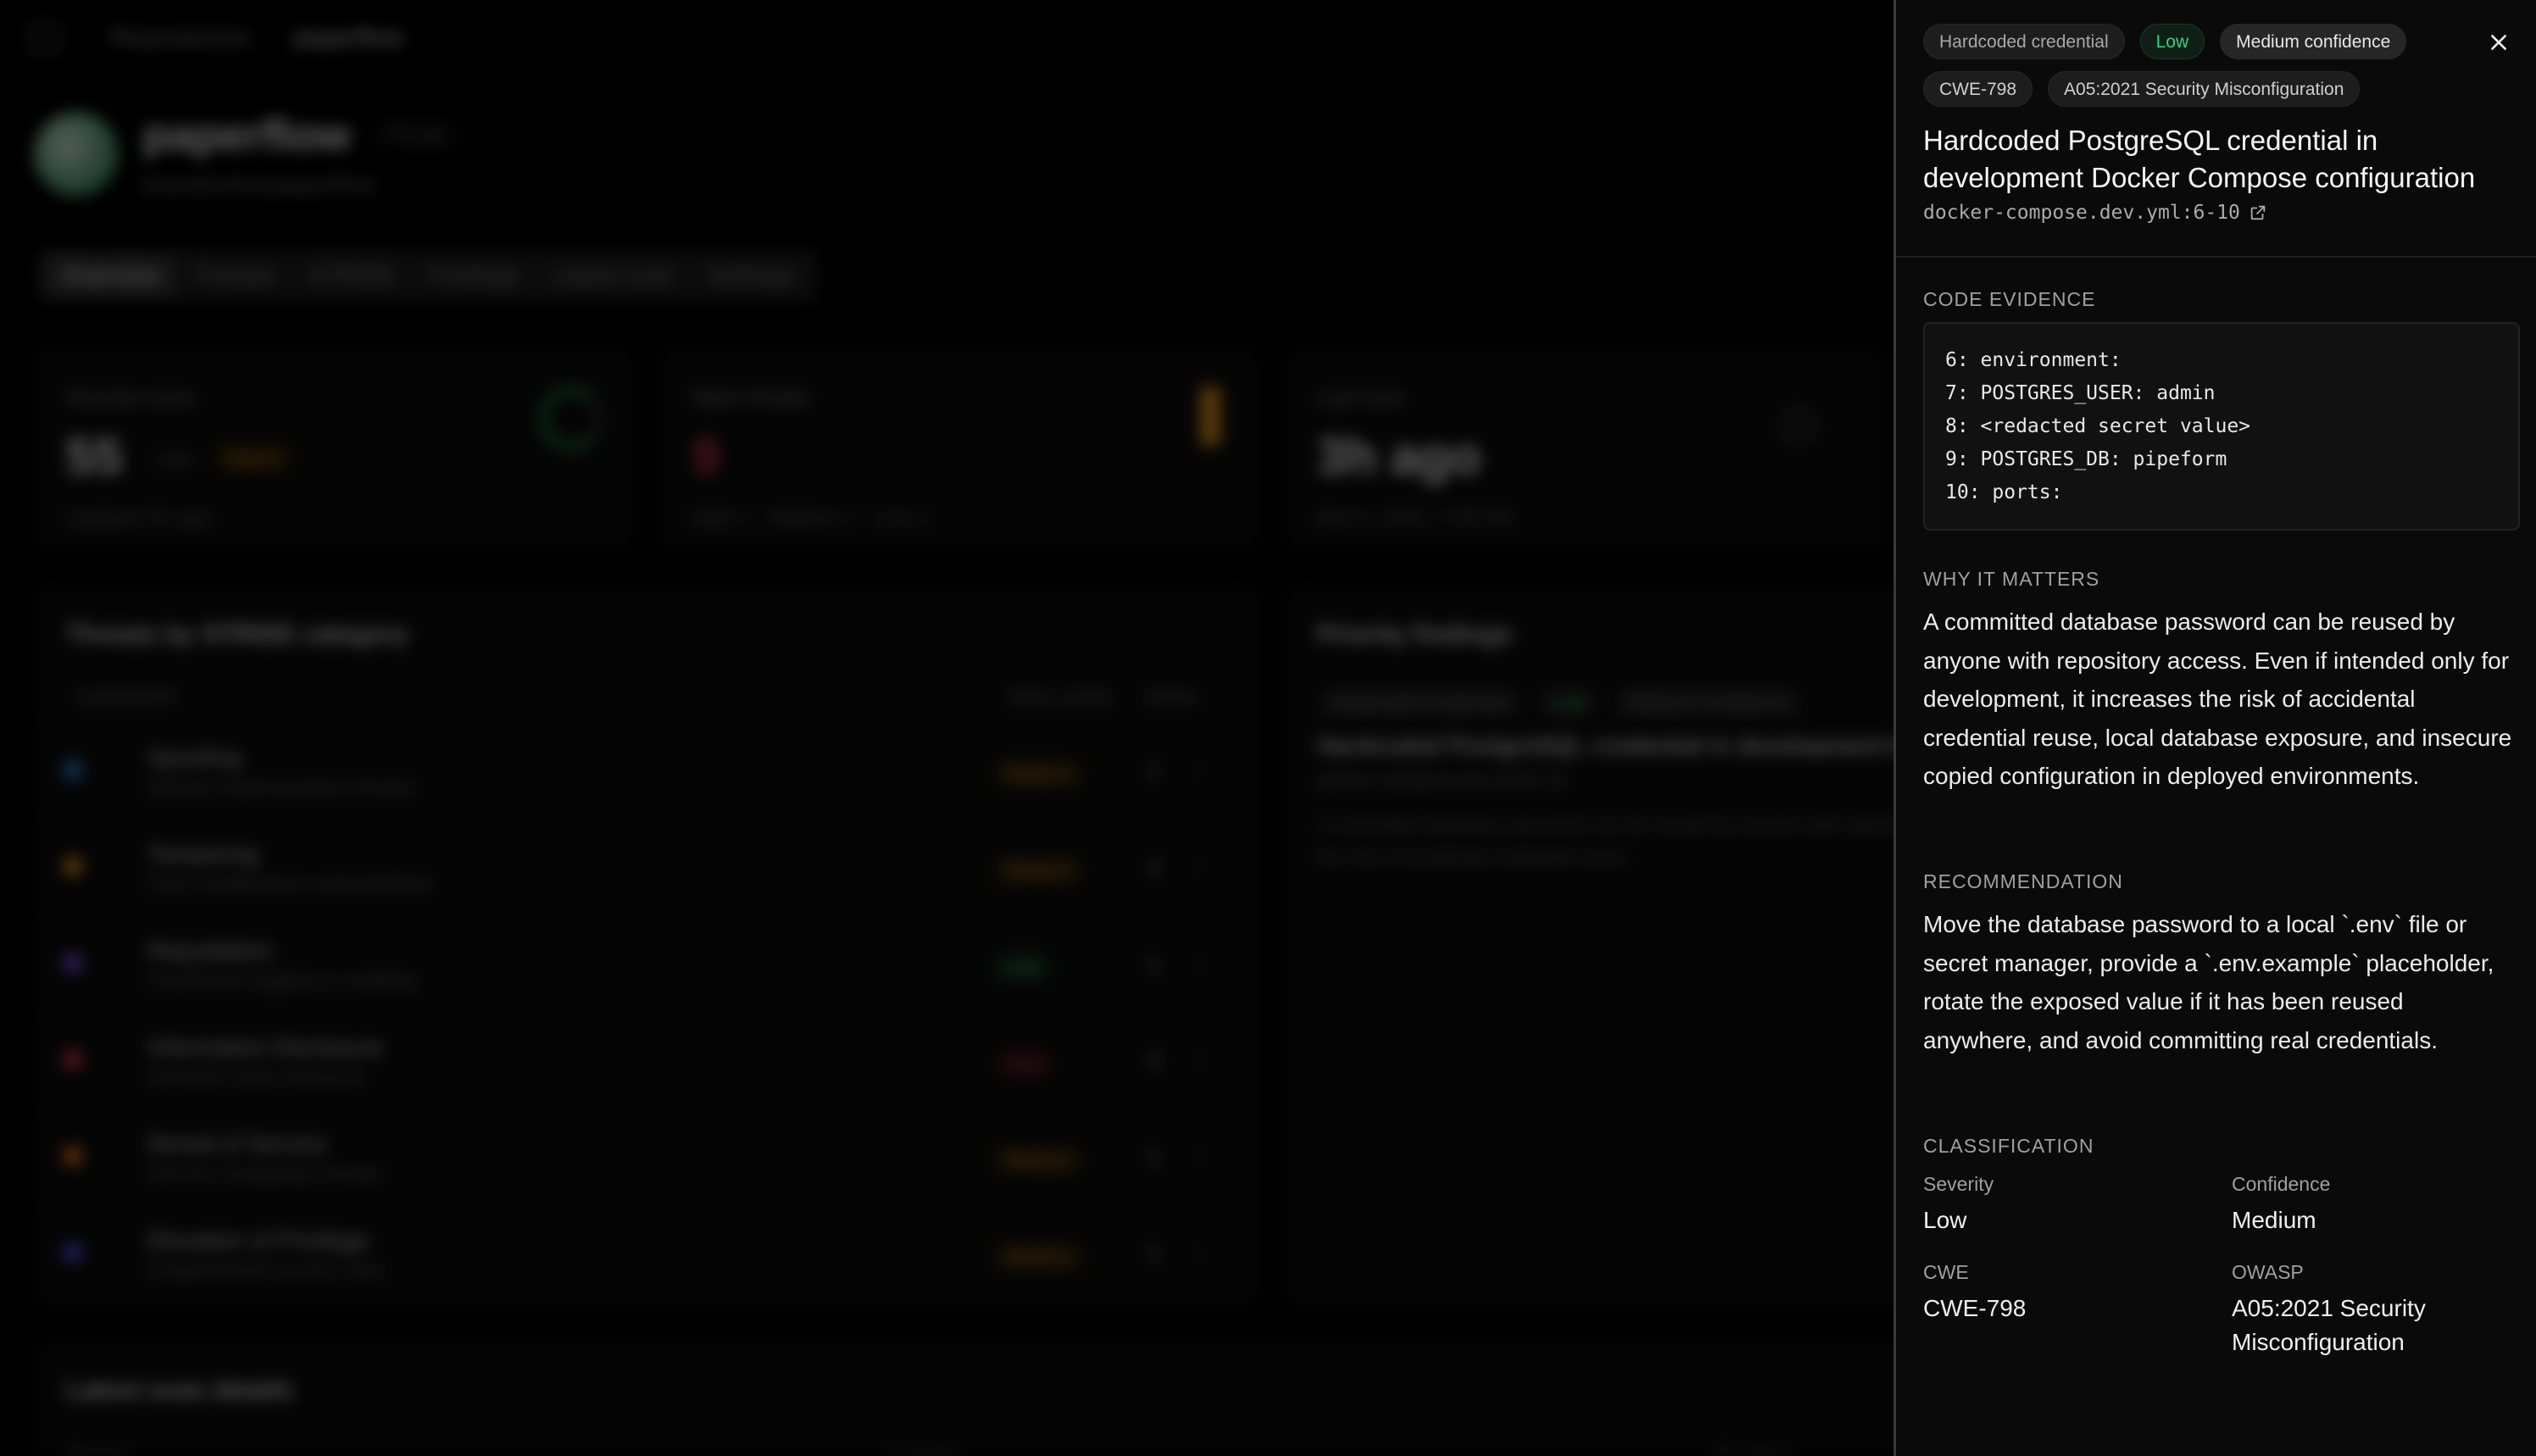 Image resolution: width=2536 pixels, height=1456 pixels. Describe the element at coordinates (1945, 1220) in the screenshot. I see `severity-value: Low` at that location.